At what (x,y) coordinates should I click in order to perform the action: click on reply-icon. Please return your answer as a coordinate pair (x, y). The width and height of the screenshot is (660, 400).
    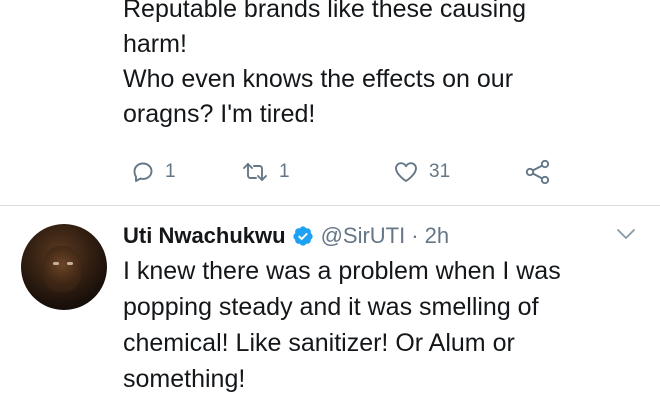
    Looking at the image, I should click on (143, 172).